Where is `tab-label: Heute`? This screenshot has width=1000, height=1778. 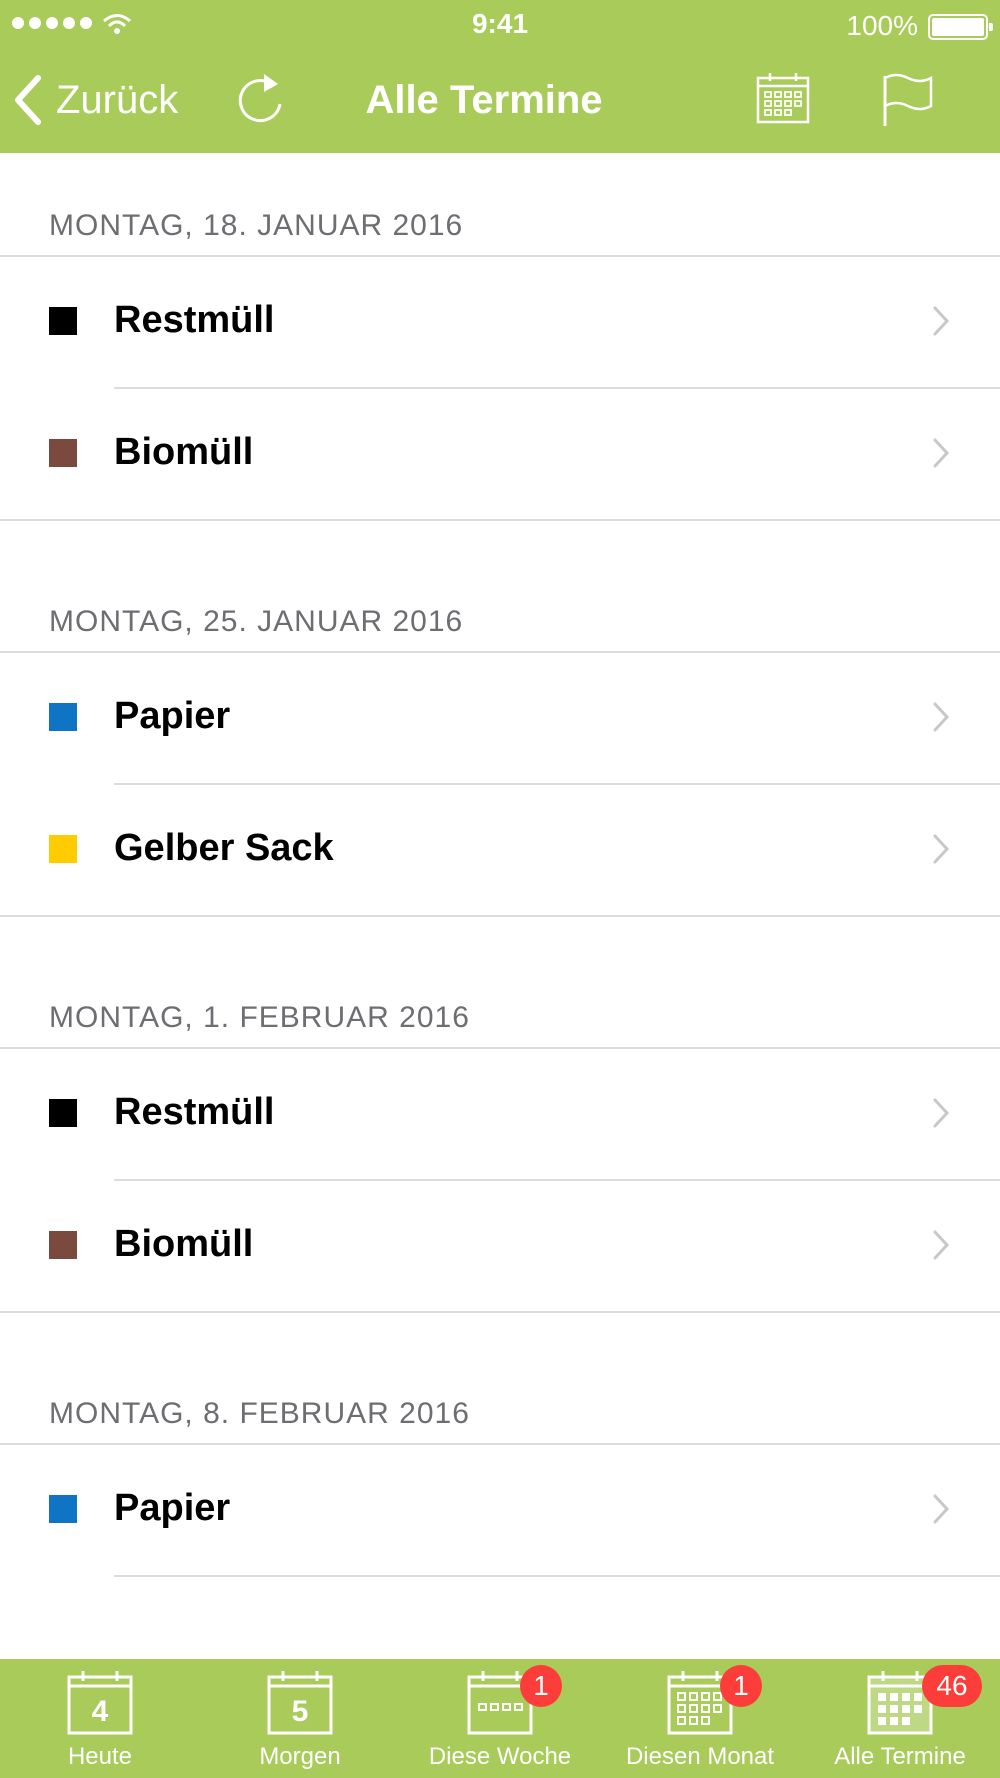
tab-label: Heute is located at coordinates (100, 1756).